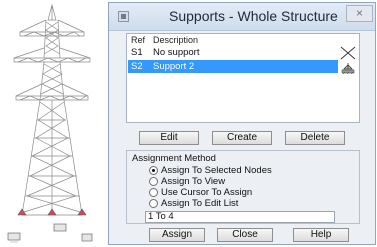  Describe the element at coordinates (245, 235) in the screenshot. I see `close-dialog-button: Close` at that location.